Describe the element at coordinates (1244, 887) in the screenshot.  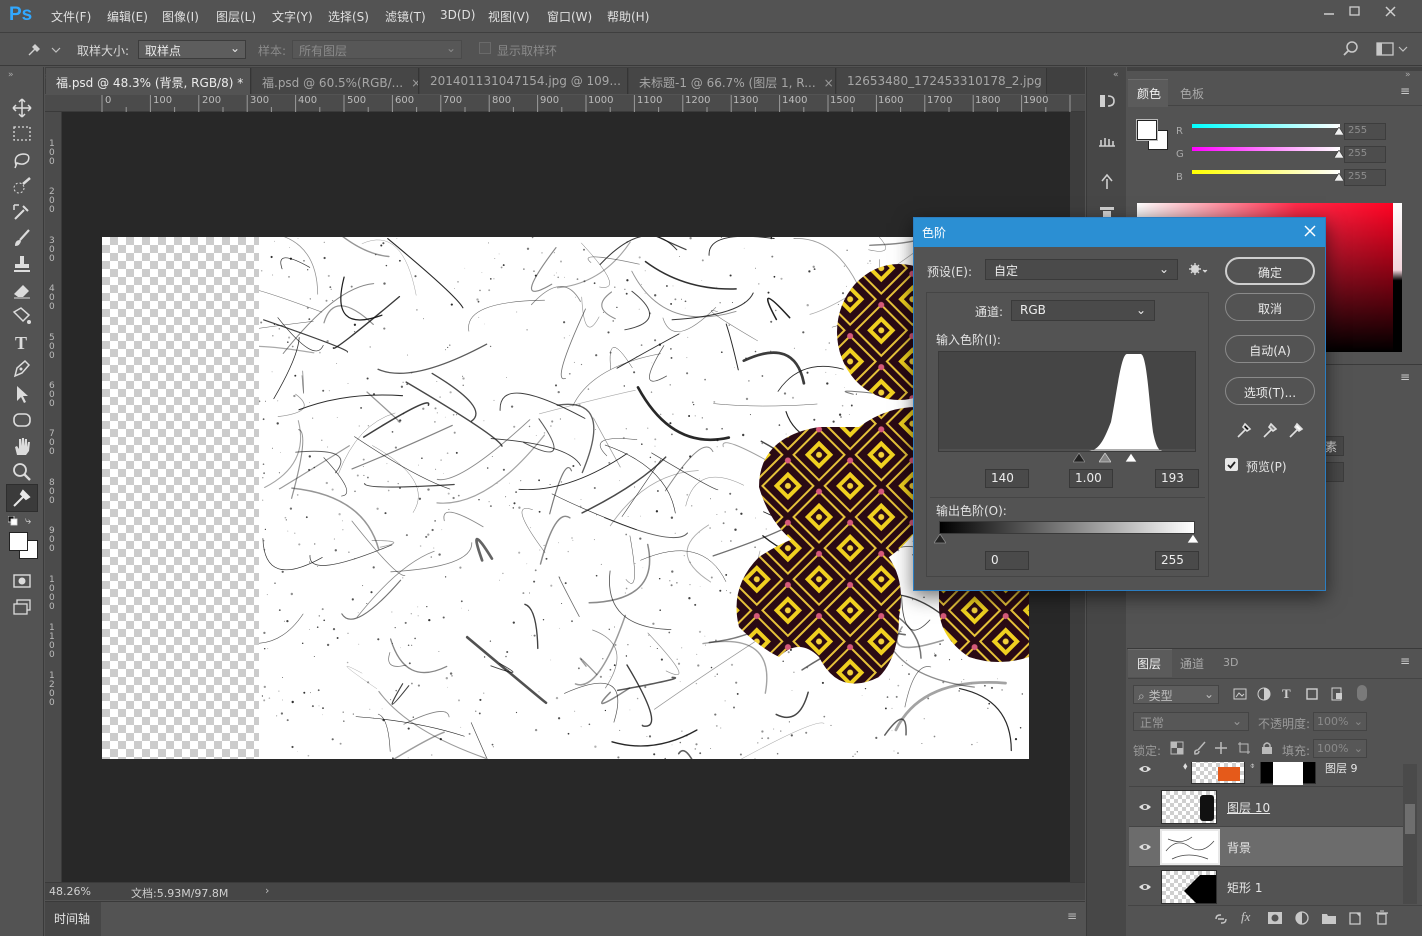
I see `layer-name: 矩形 1` at that location.